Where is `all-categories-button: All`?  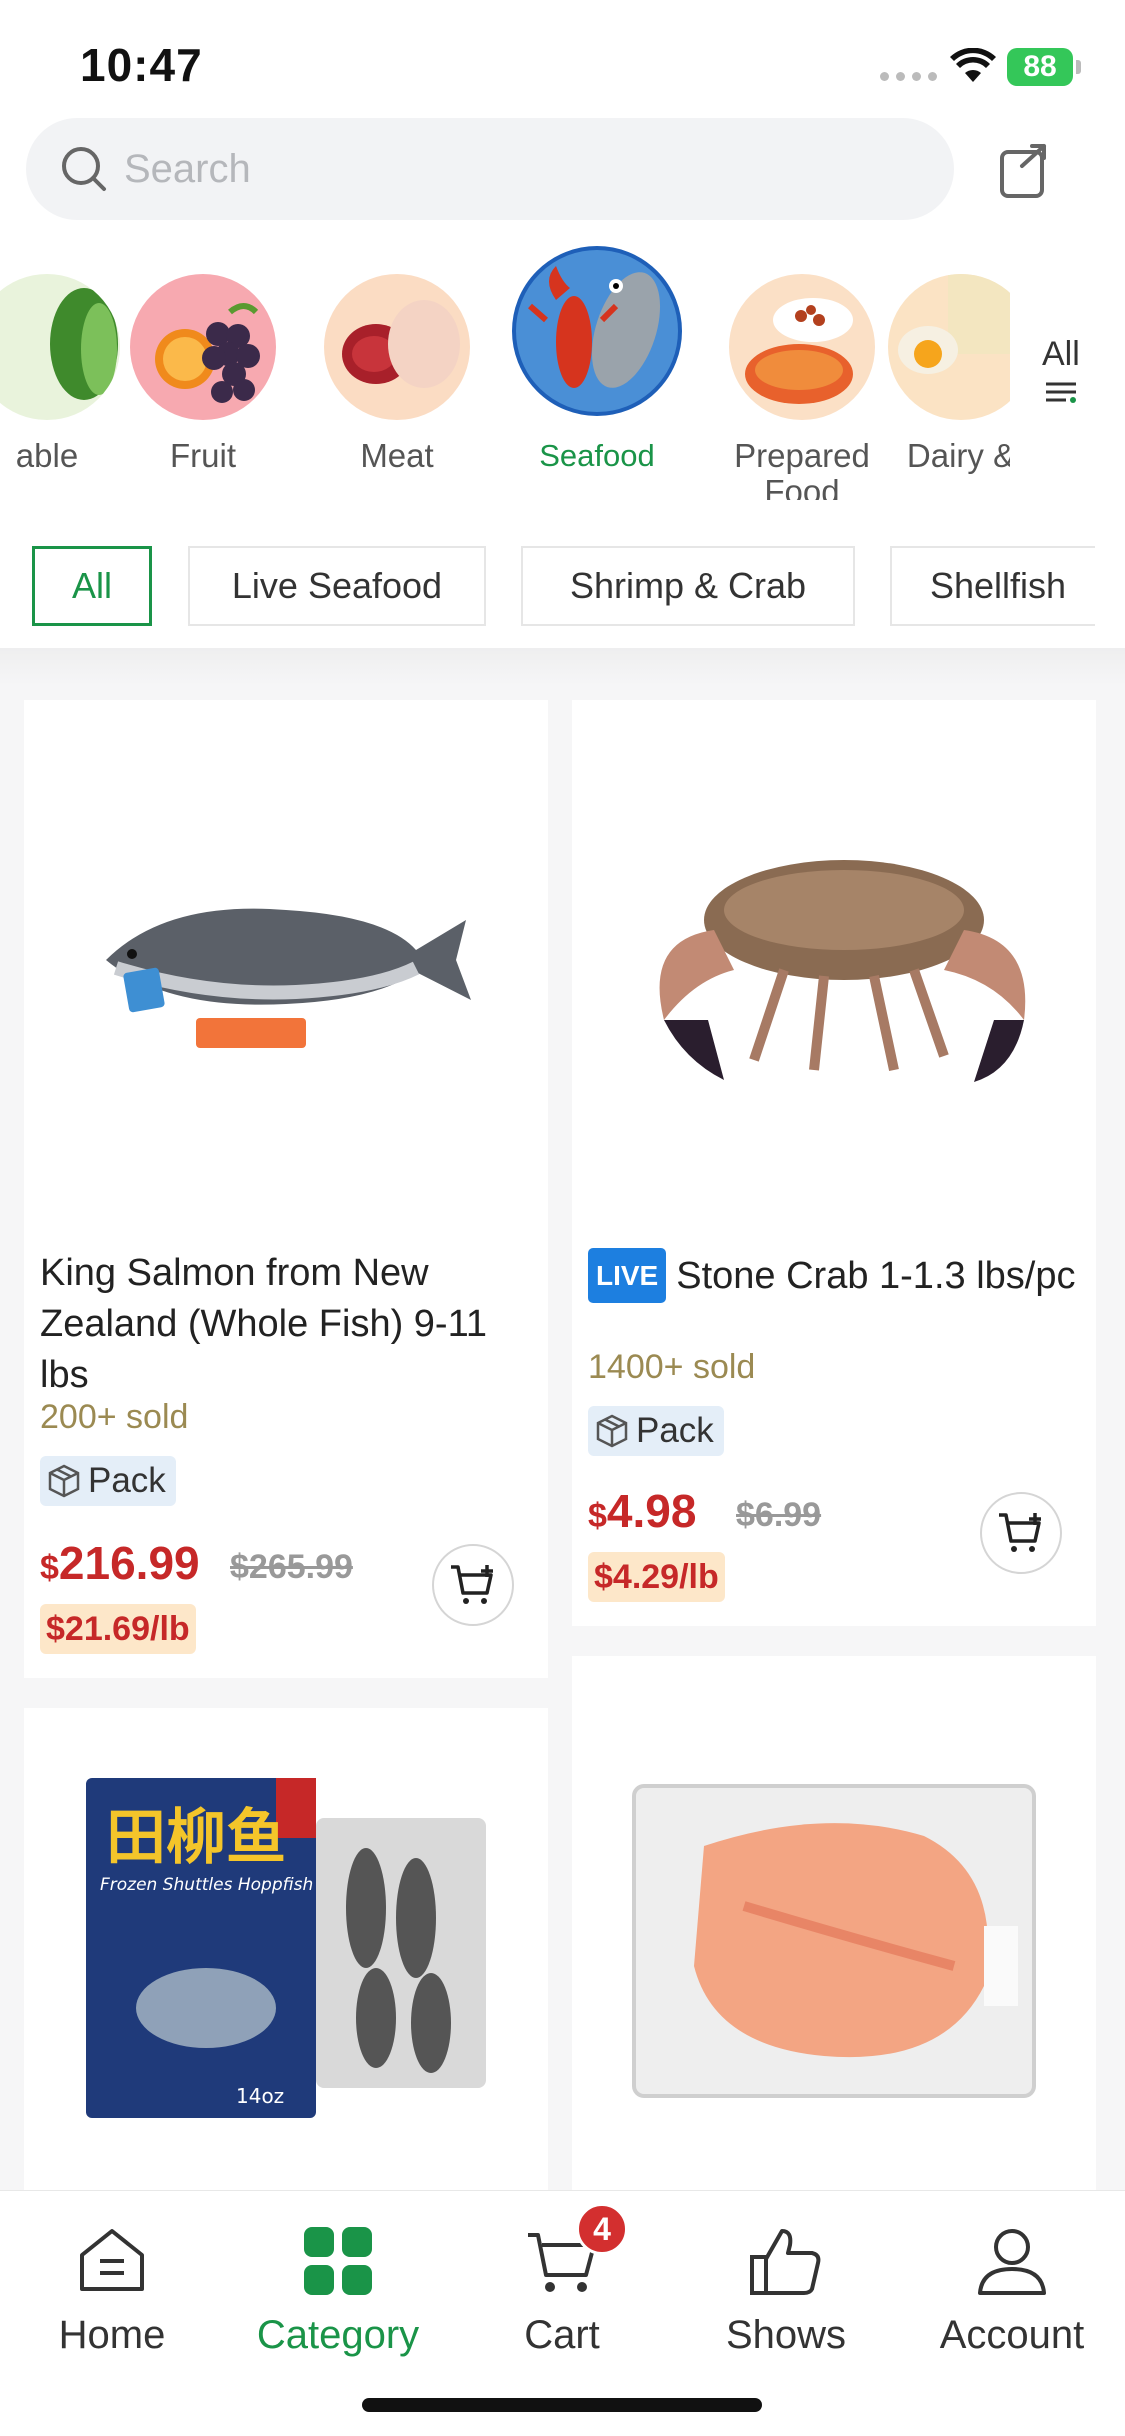
all-categories-button: All is located at coordinates (1061, 374).